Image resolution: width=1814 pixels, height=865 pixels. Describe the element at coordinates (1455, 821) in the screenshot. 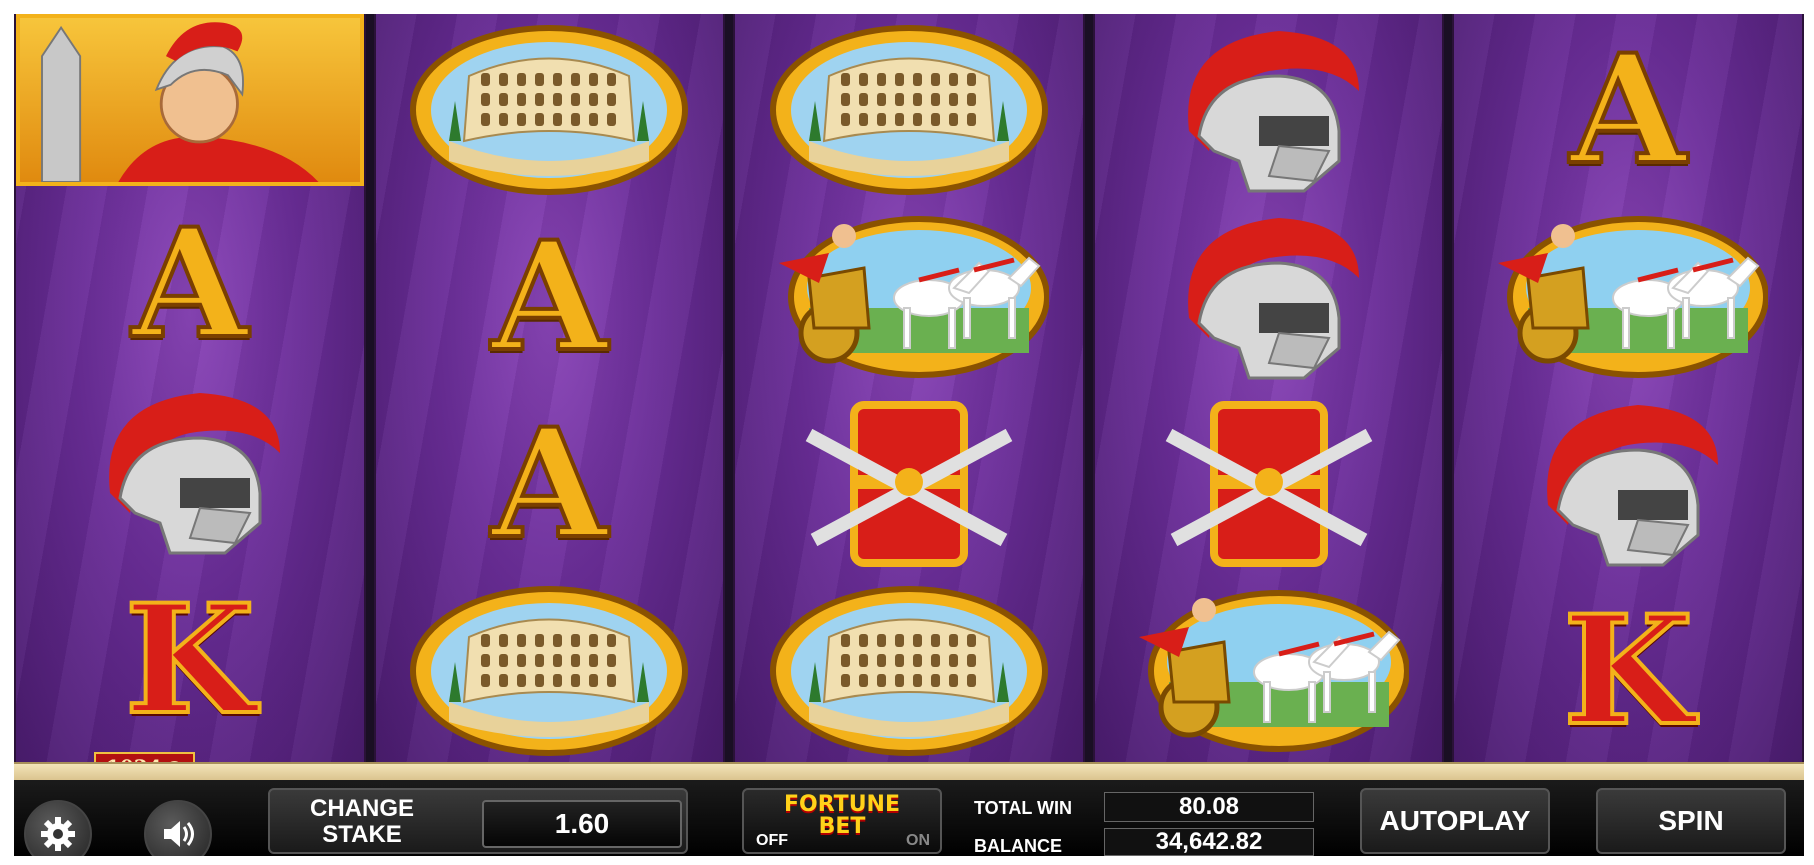

I see `autoplay-button: AUTOPLAY` at that location.